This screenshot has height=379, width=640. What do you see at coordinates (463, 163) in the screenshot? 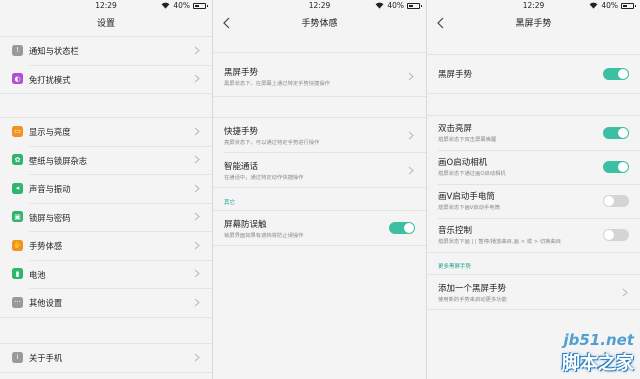
I see `gesture-option-title: 画O启动相机` at bounding box center [463, 163].